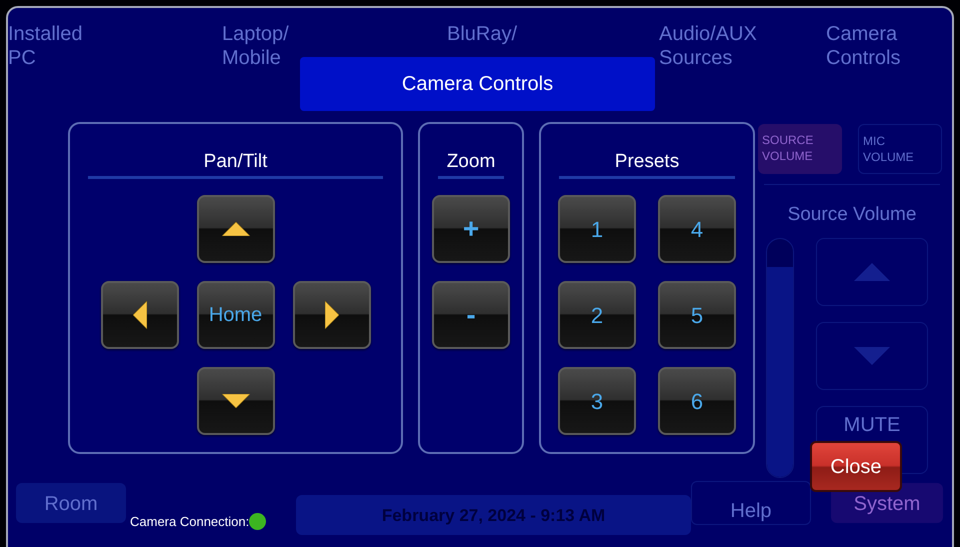  Describe the element at coordinates (71, 503) in the screenshot. I see `room-button: Room` at that location.